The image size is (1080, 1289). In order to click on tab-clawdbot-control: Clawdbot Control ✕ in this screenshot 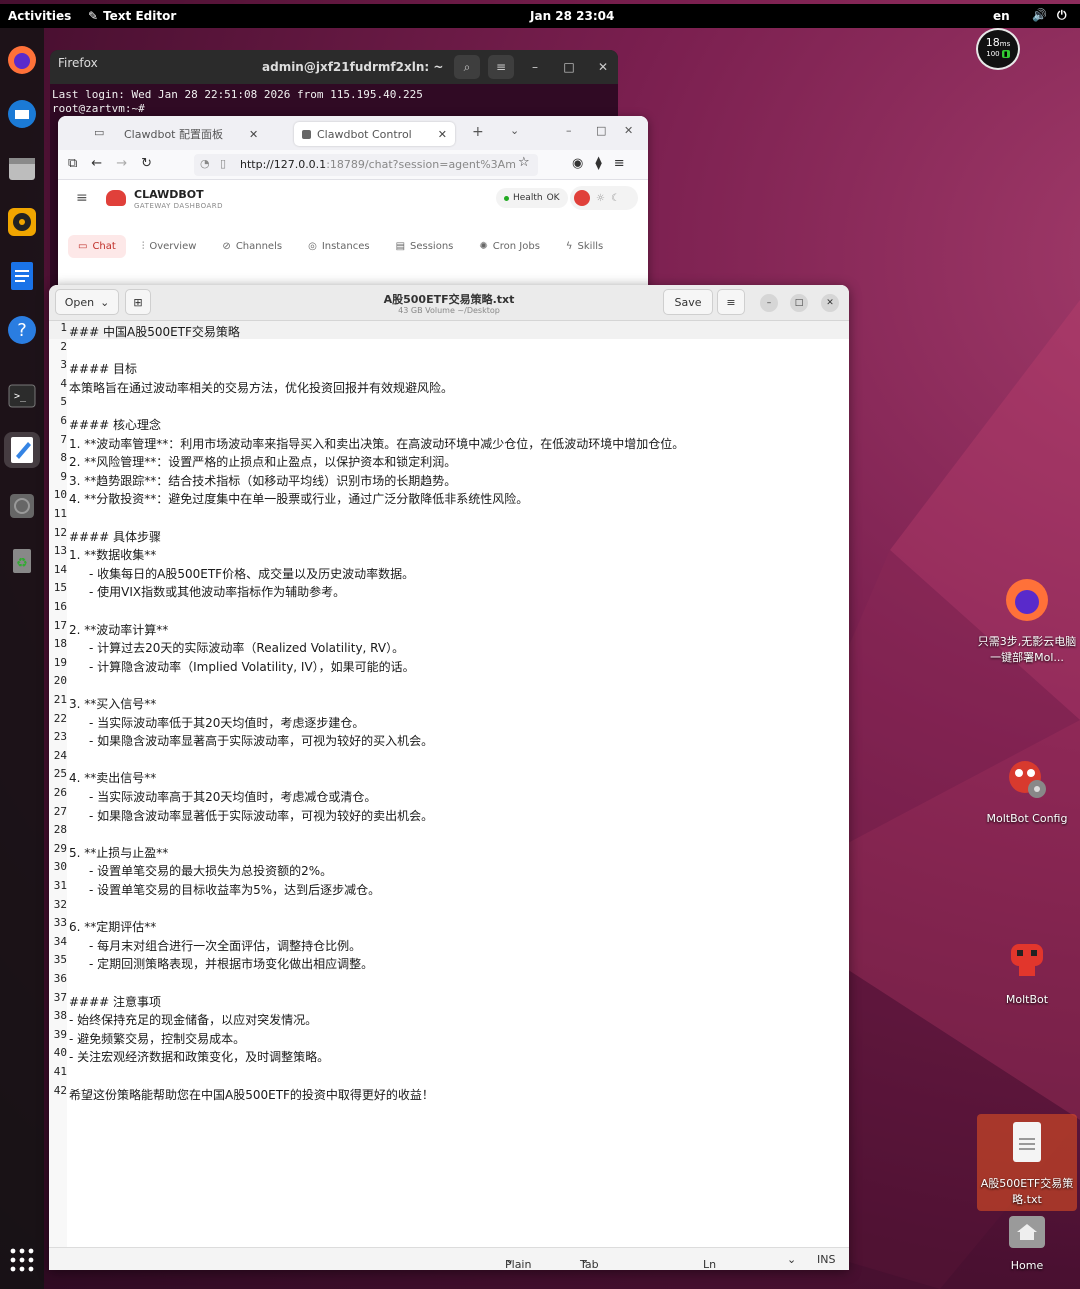, I will do `click(374, 134)`.